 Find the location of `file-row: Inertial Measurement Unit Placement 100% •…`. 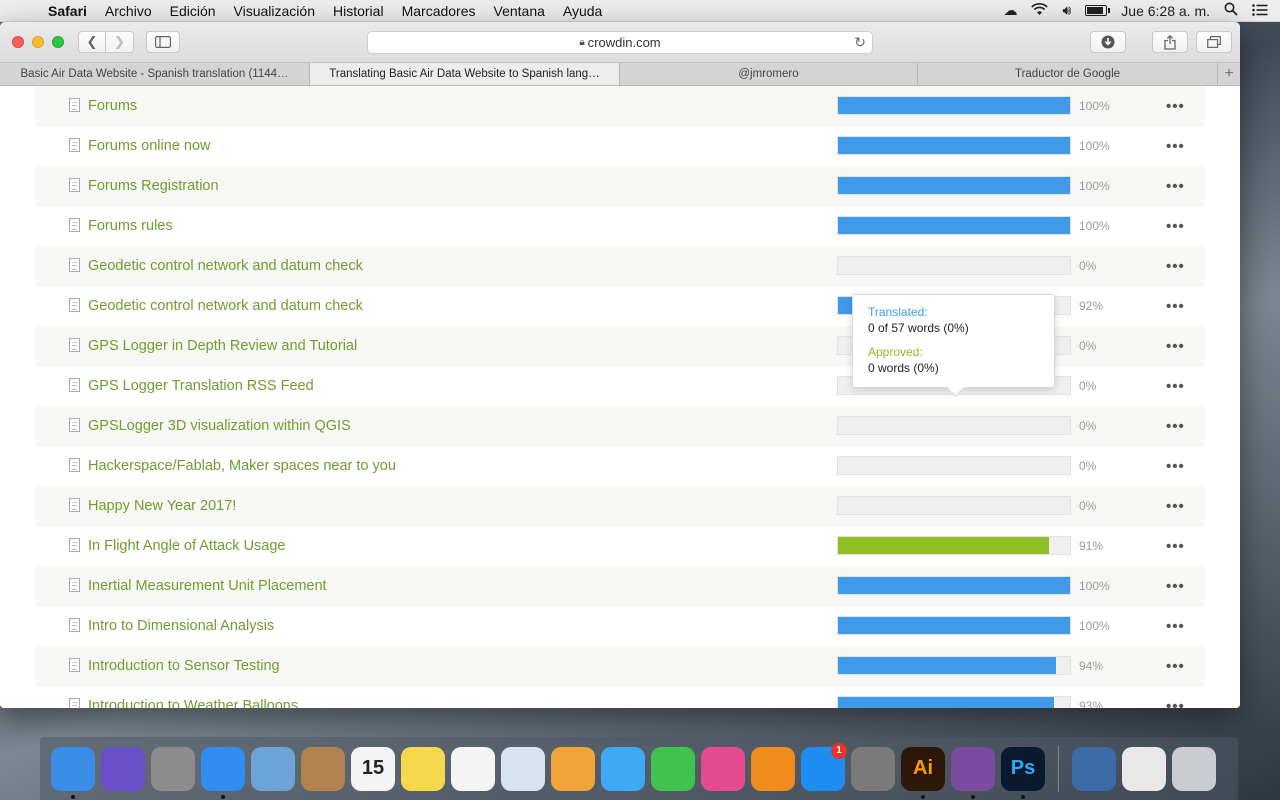

file-row: Inertial Measurement Unit Placement 100% •… is located at coordinates (620, 586).